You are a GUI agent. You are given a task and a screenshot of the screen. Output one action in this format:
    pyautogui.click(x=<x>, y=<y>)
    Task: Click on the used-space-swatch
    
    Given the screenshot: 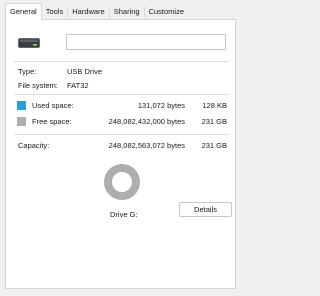 What is the action you would take?
    pyautogui.click(x=21, y=105)
    